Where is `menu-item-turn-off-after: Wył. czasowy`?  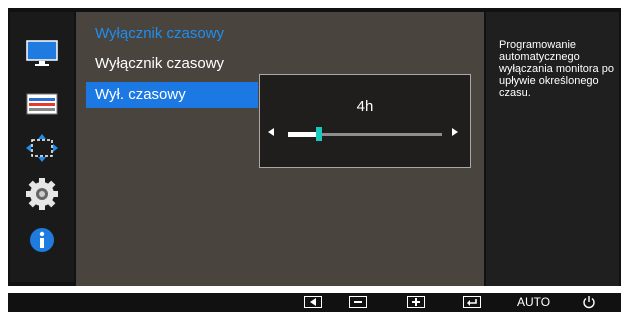
menu-item-turn-off-after: Wył. czasowy is located at coordinates (172, 95).